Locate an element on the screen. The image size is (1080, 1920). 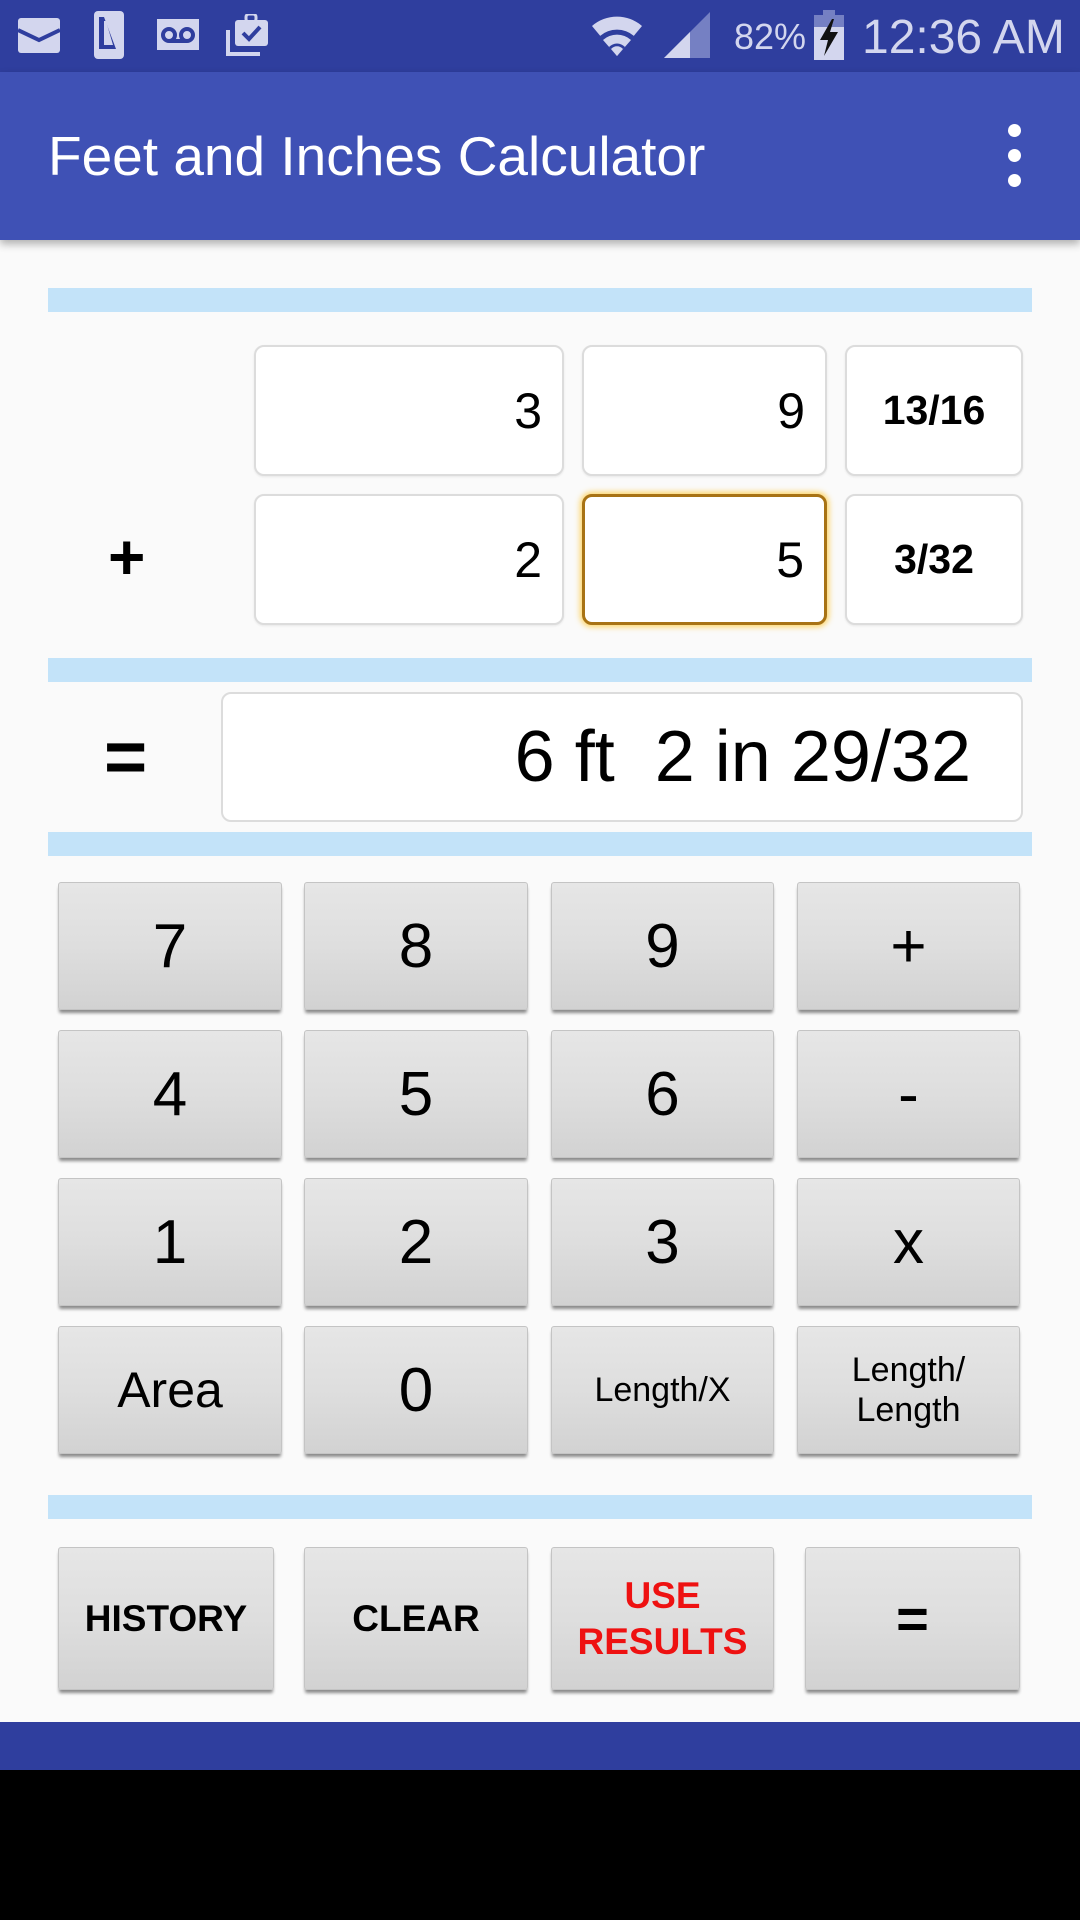
status-bar: 82% 12:36 AM is located at coordinates (540, 36).